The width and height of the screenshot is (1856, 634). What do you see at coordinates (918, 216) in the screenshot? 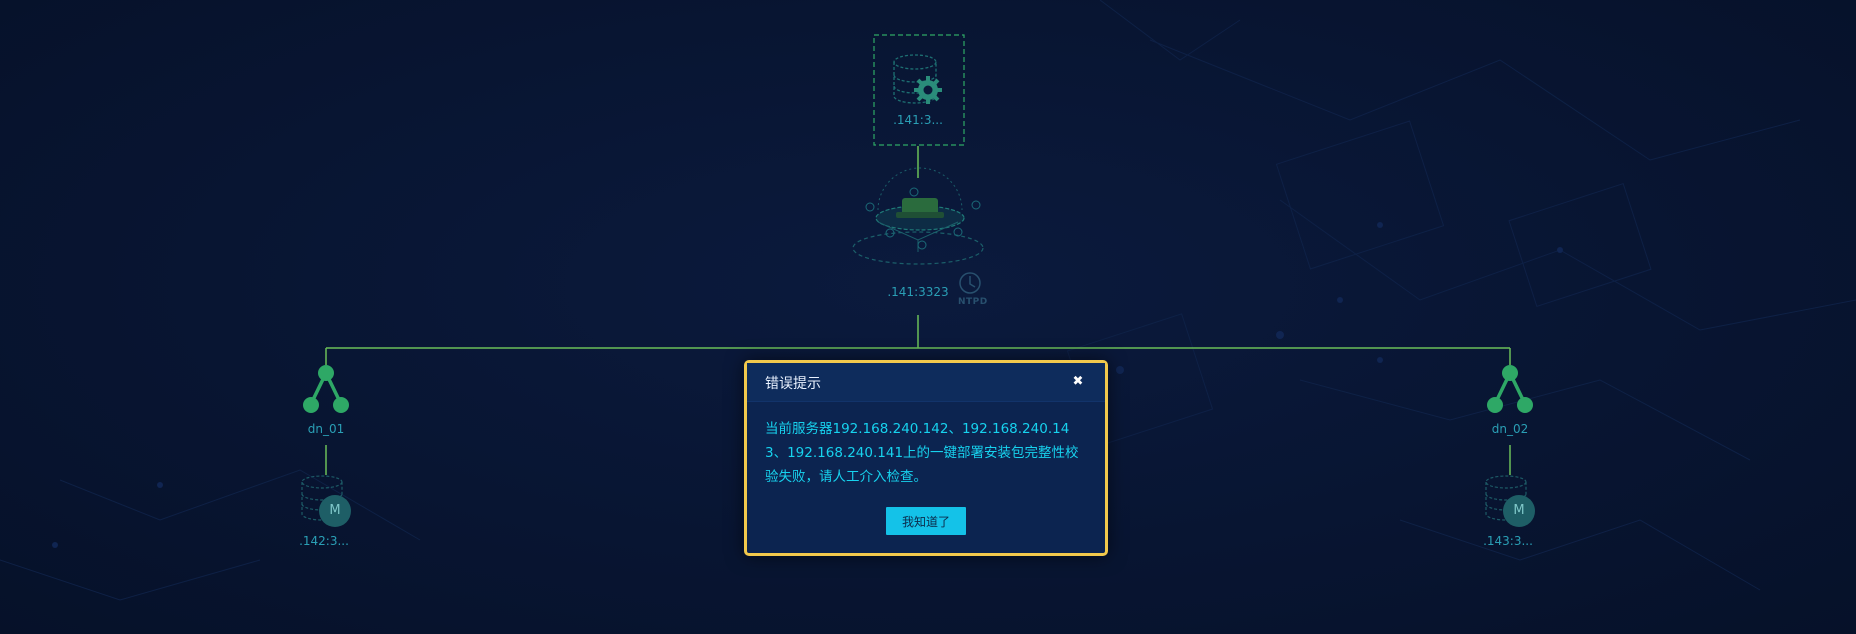
I see `cluster-platform-icon` at bounding box center [918, 216].